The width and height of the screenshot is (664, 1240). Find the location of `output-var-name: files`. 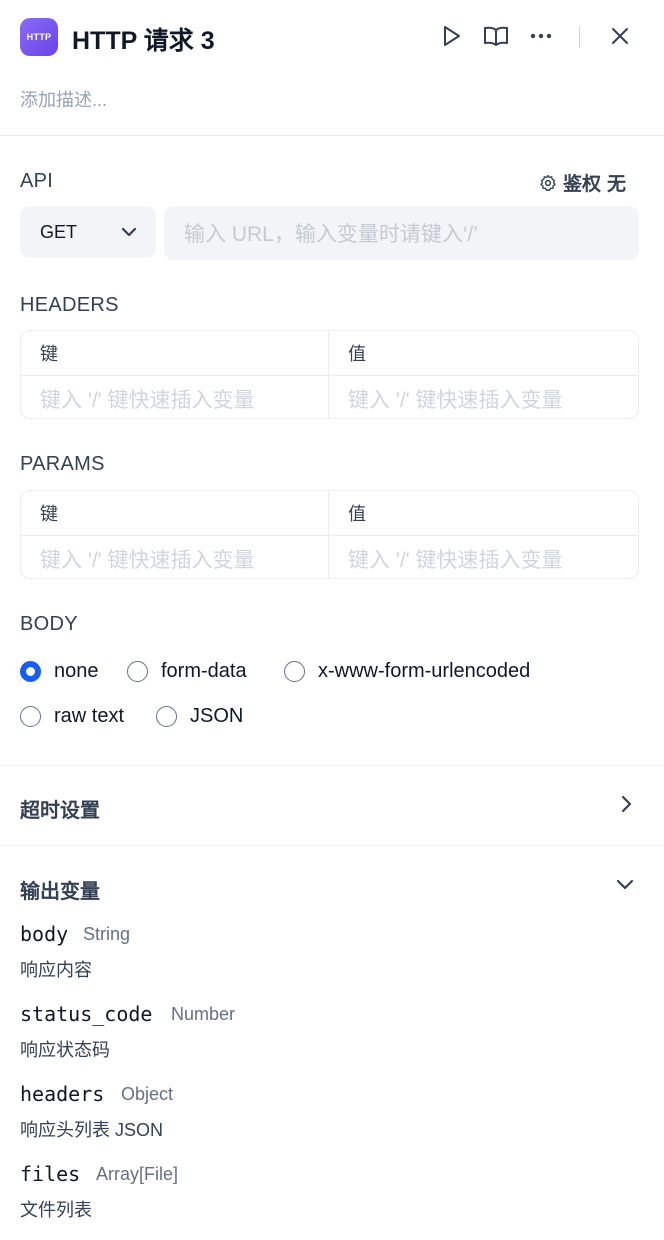

output-var-name: files is located at coordinates (50, 1174).